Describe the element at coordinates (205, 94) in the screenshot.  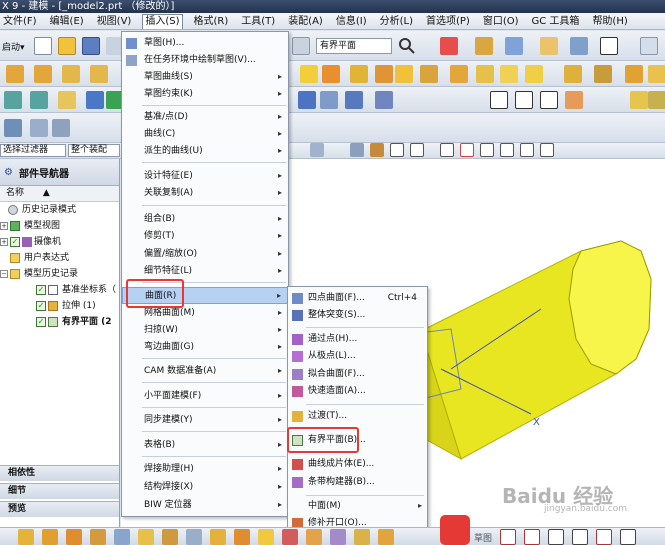
I see `menu-item-sketch-constraint: 草图约束(K) ▸` at that location.